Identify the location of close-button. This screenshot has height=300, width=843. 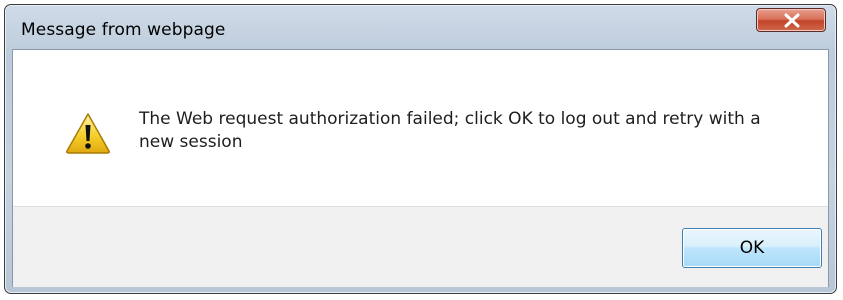
(791, 20).